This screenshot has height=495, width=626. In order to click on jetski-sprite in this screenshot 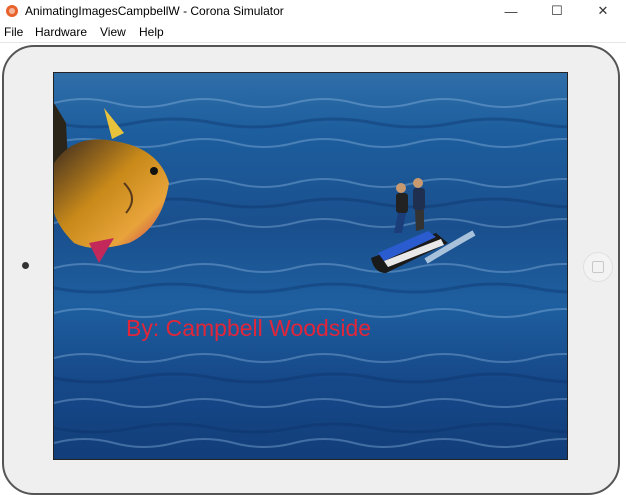, I will do `click(421, 228)`.